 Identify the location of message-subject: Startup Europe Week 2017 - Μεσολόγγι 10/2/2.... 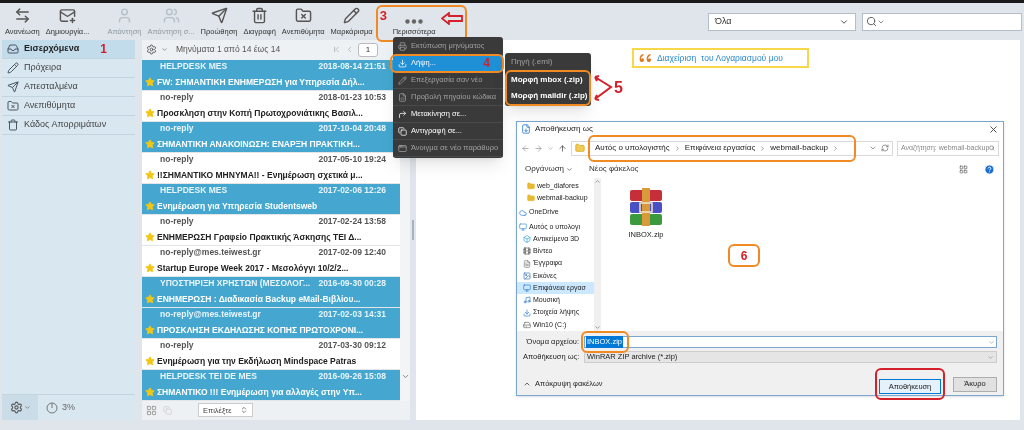
(253, 268).